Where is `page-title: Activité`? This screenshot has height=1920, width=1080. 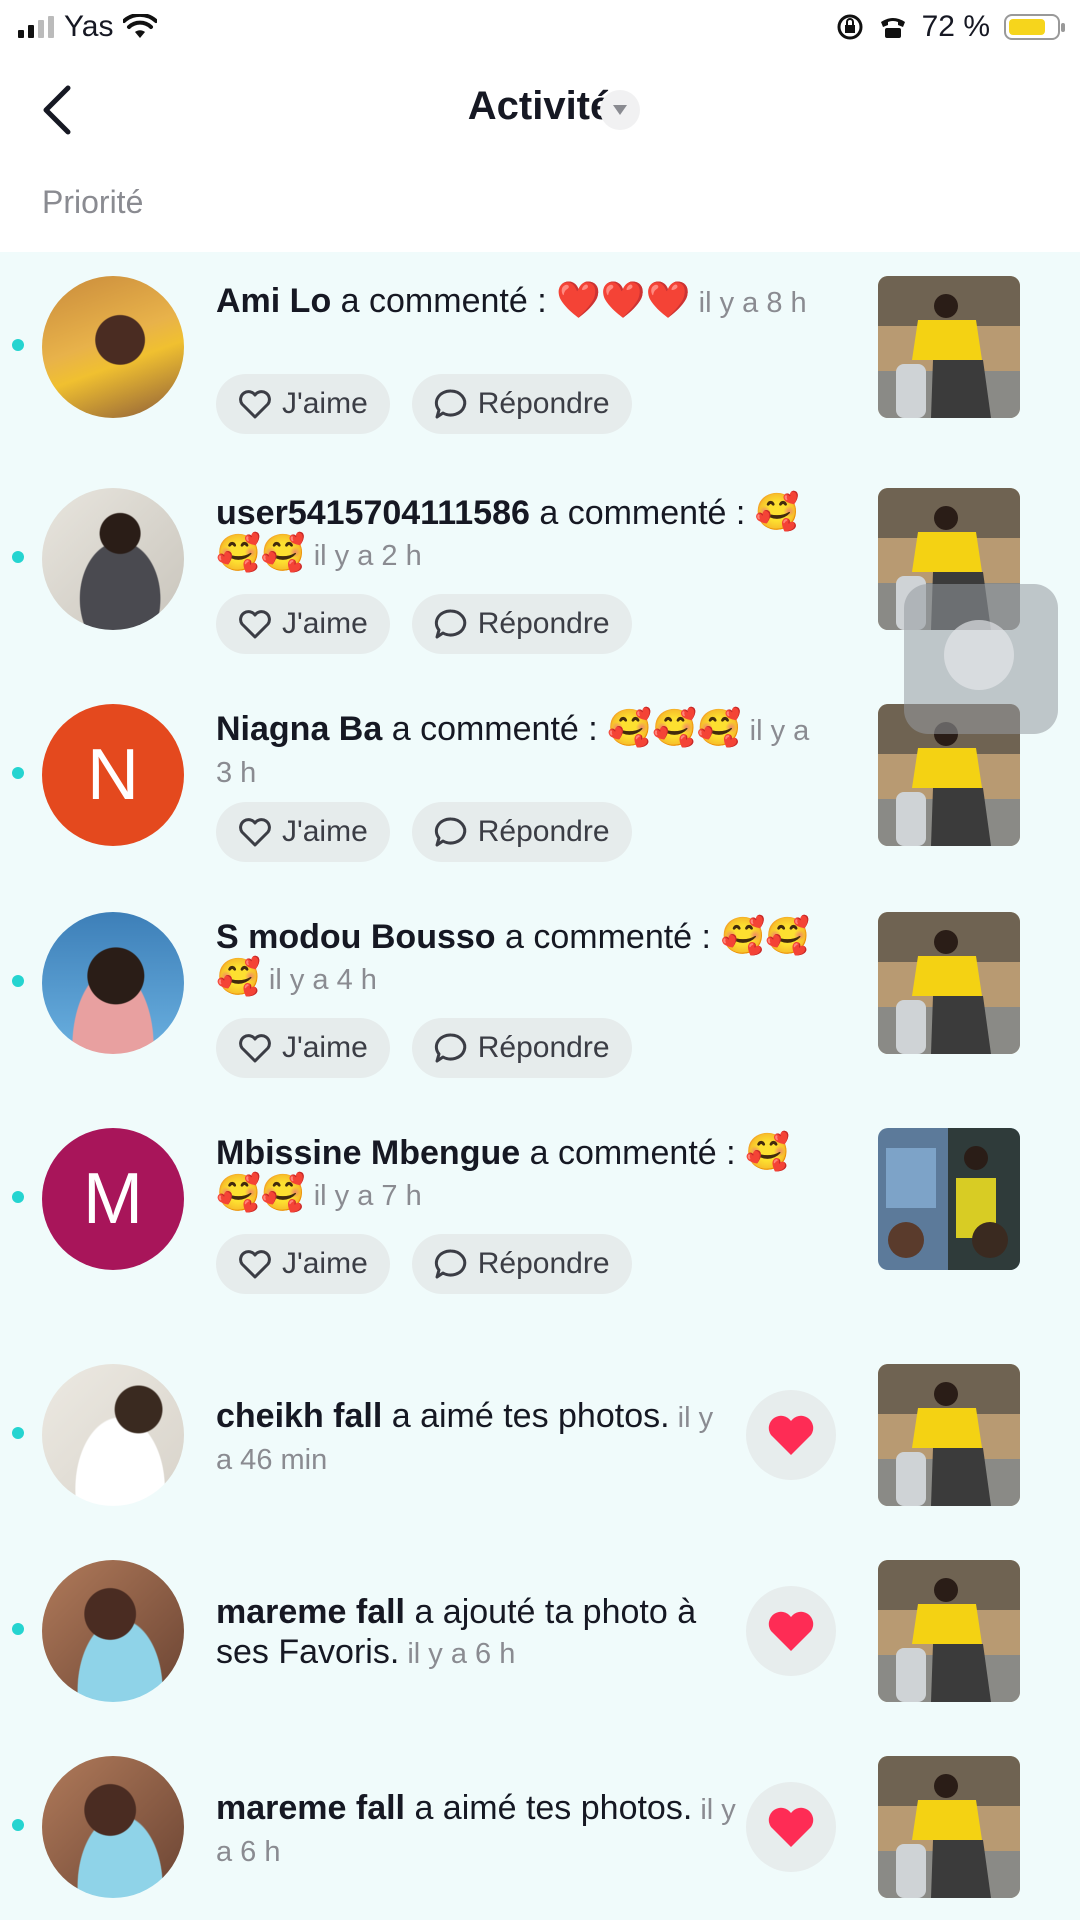
page-title: Activité is located at coordinates (540, 106).